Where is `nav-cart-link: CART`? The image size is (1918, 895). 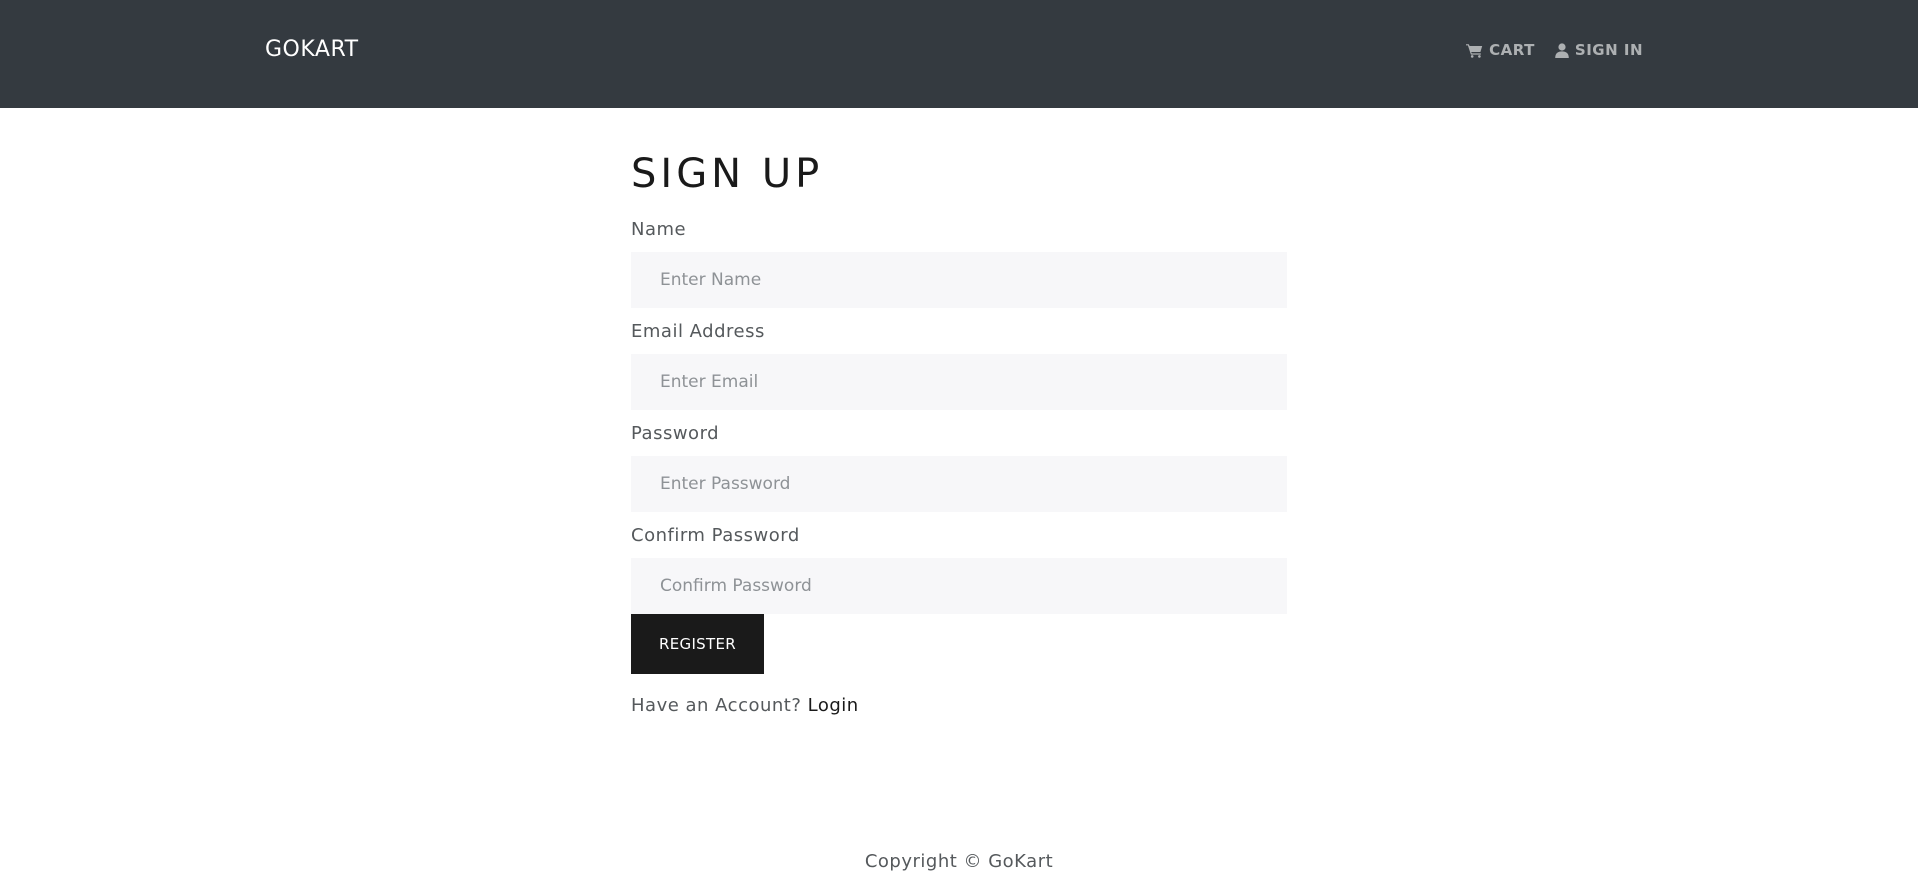 nav-cart-link: CART is located at coordinates (1500, 50).